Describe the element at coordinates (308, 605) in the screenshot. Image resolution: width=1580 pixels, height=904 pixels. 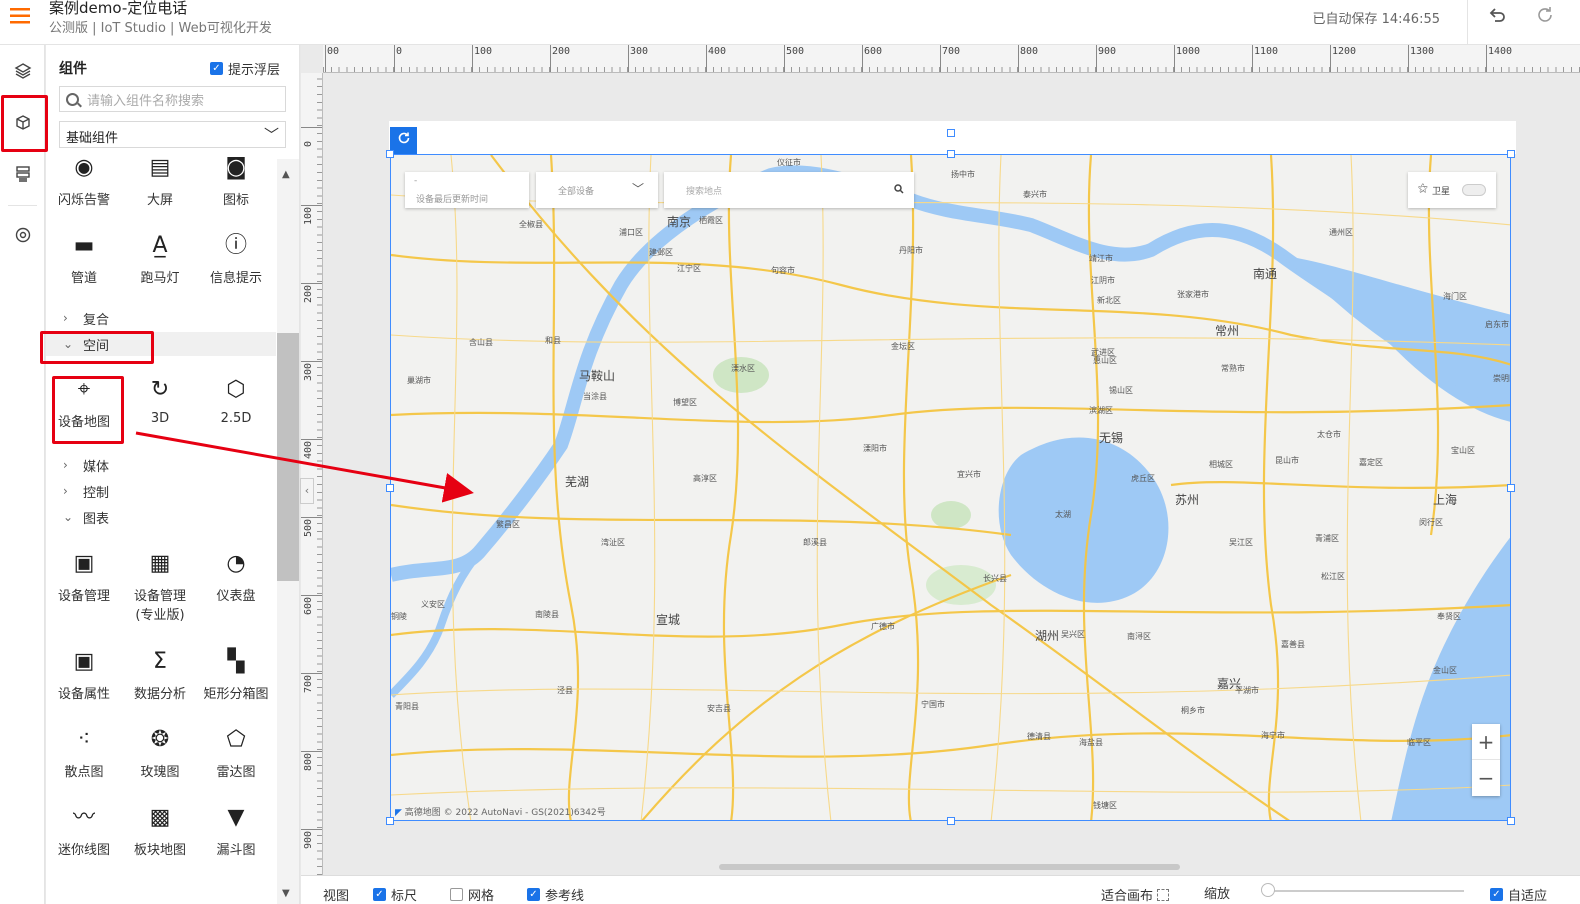
I see `ruler-tick-label: 600` at that location.